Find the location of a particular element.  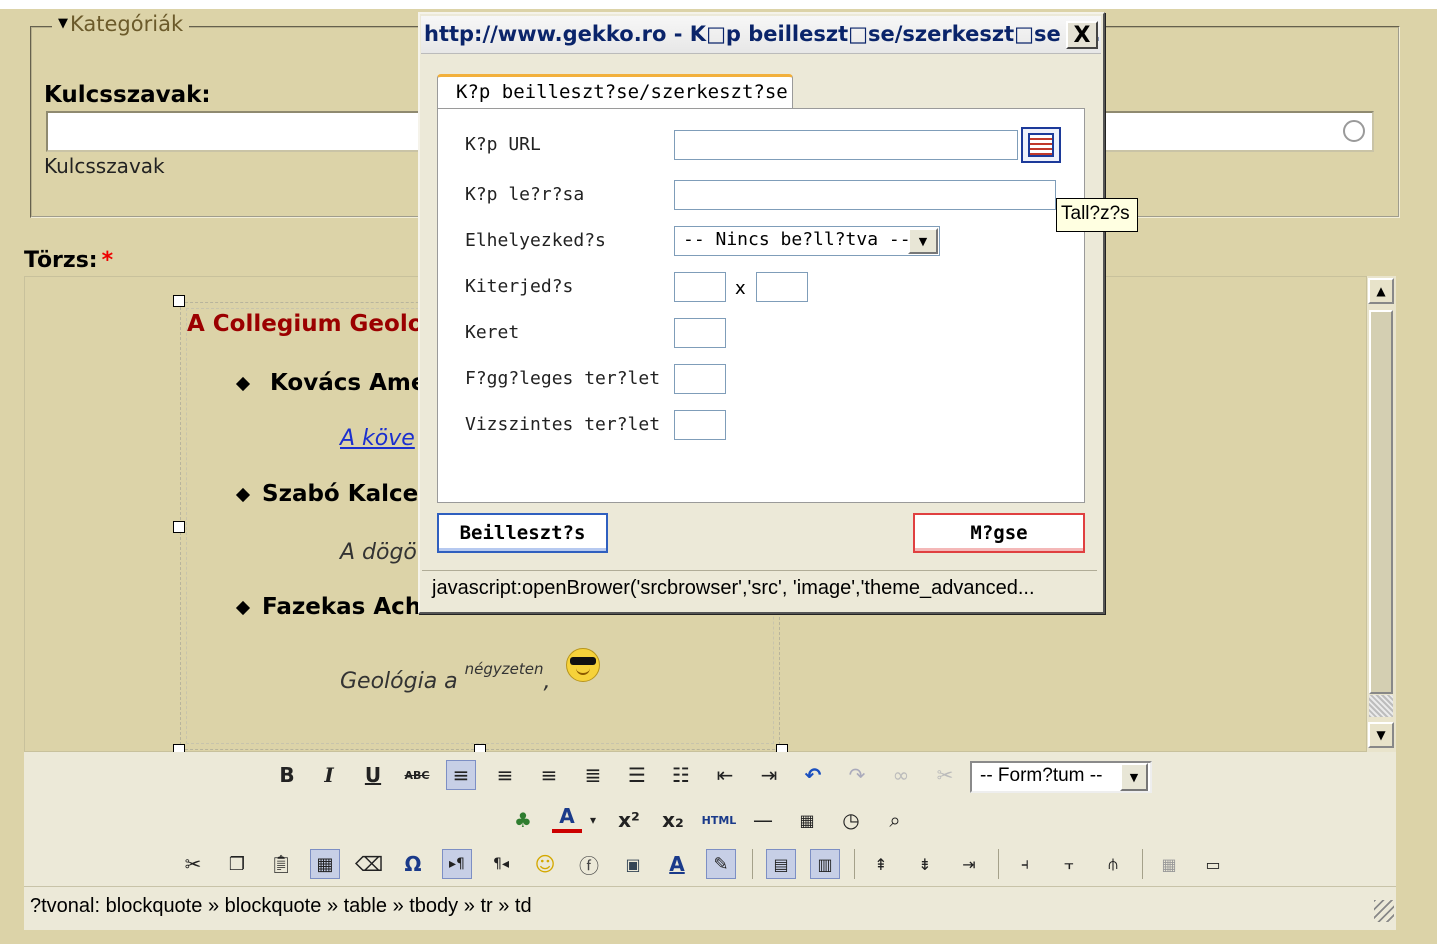

link-icon: ∞ is located at coordinates (901, 775).